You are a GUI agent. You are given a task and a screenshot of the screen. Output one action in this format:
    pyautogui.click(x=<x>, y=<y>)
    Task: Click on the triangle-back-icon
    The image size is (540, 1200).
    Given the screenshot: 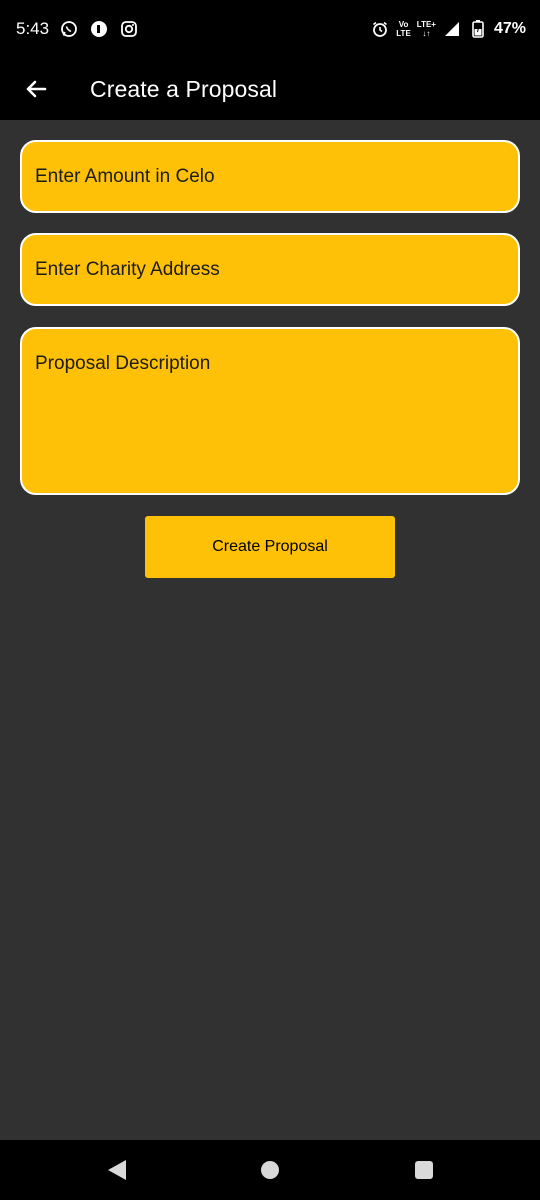 What is the action you would take?
    pyautogui.click(x=117, y=1170)
    